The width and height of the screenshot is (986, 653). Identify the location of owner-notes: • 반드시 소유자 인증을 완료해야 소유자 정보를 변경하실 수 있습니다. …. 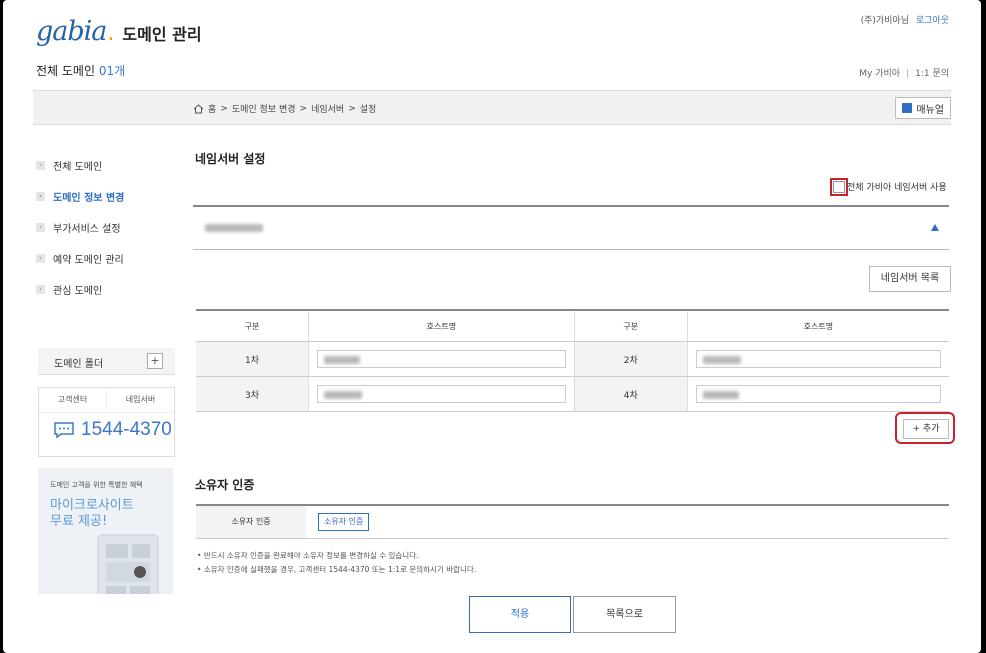
(336, 563).